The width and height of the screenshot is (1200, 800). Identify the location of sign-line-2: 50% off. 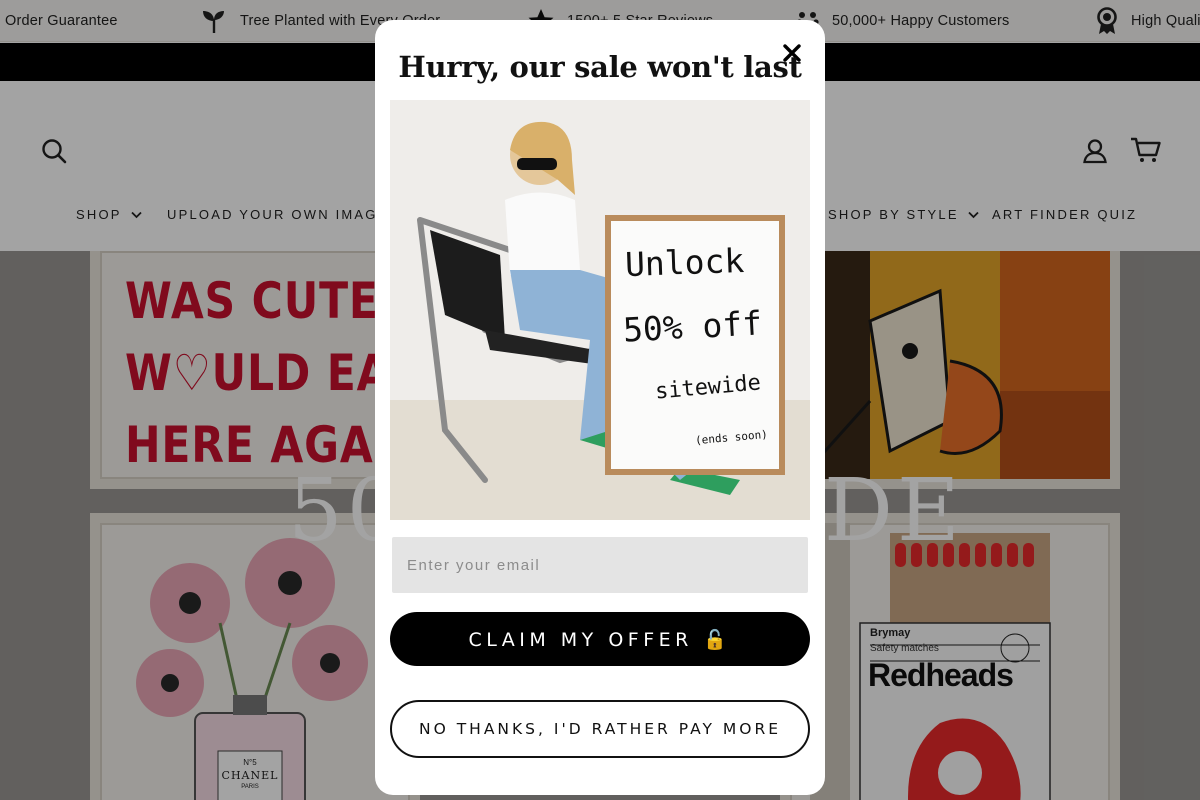
(693, 326).